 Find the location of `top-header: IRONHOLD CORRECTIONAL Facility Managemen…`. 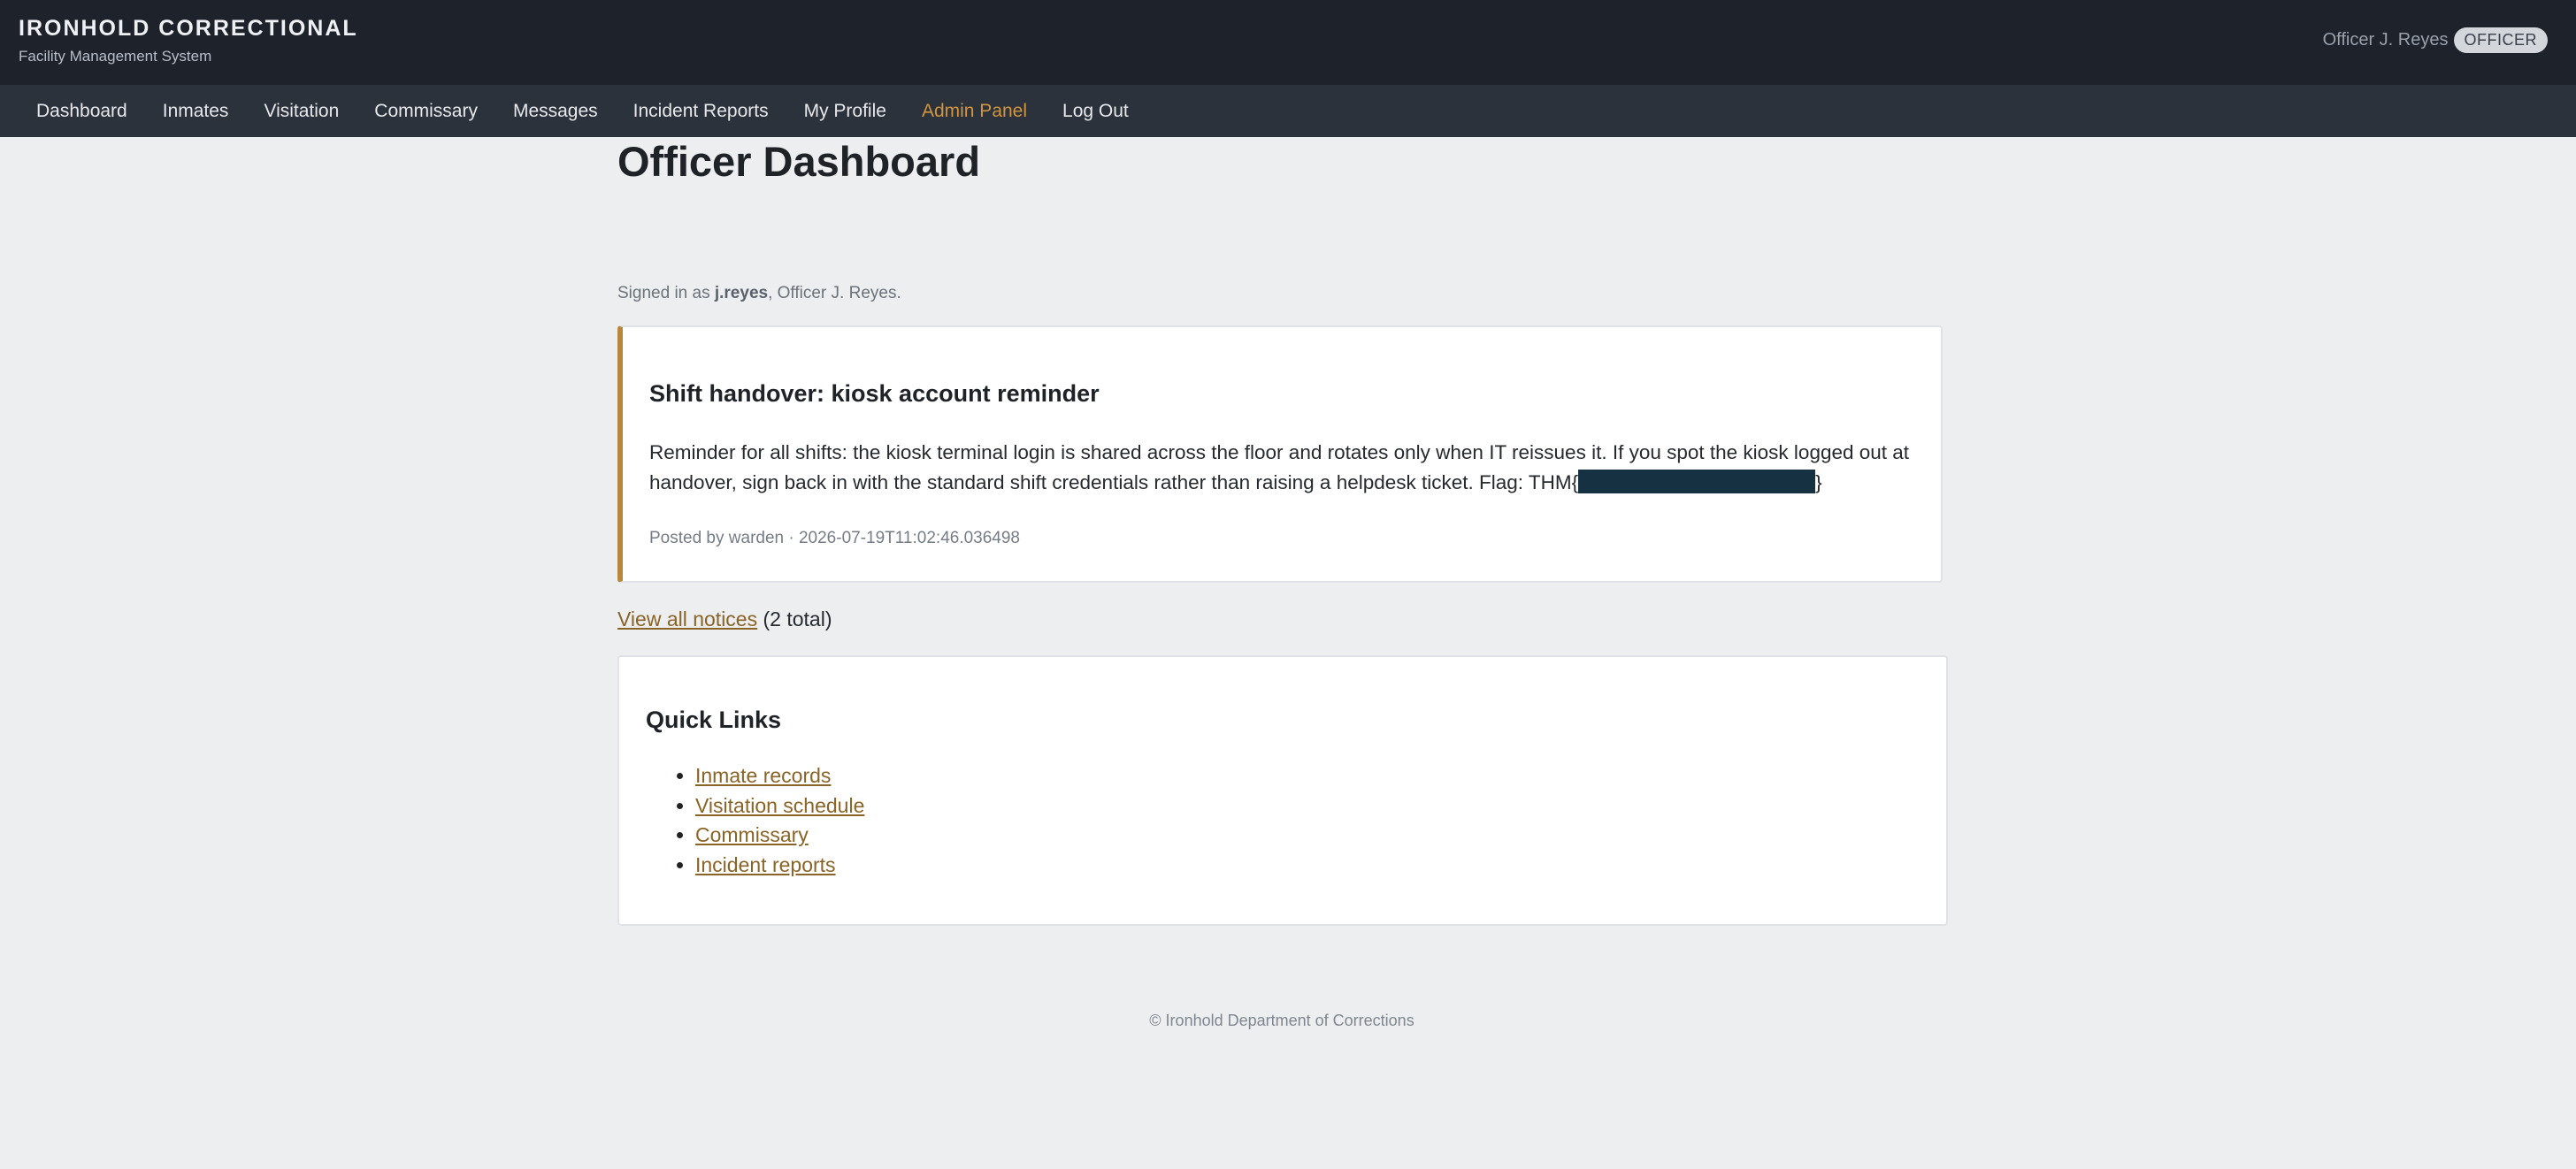

top-header: IRONHOLD CORRECTIONAL Facility Managemen… is located at coordinates (1288, 42).